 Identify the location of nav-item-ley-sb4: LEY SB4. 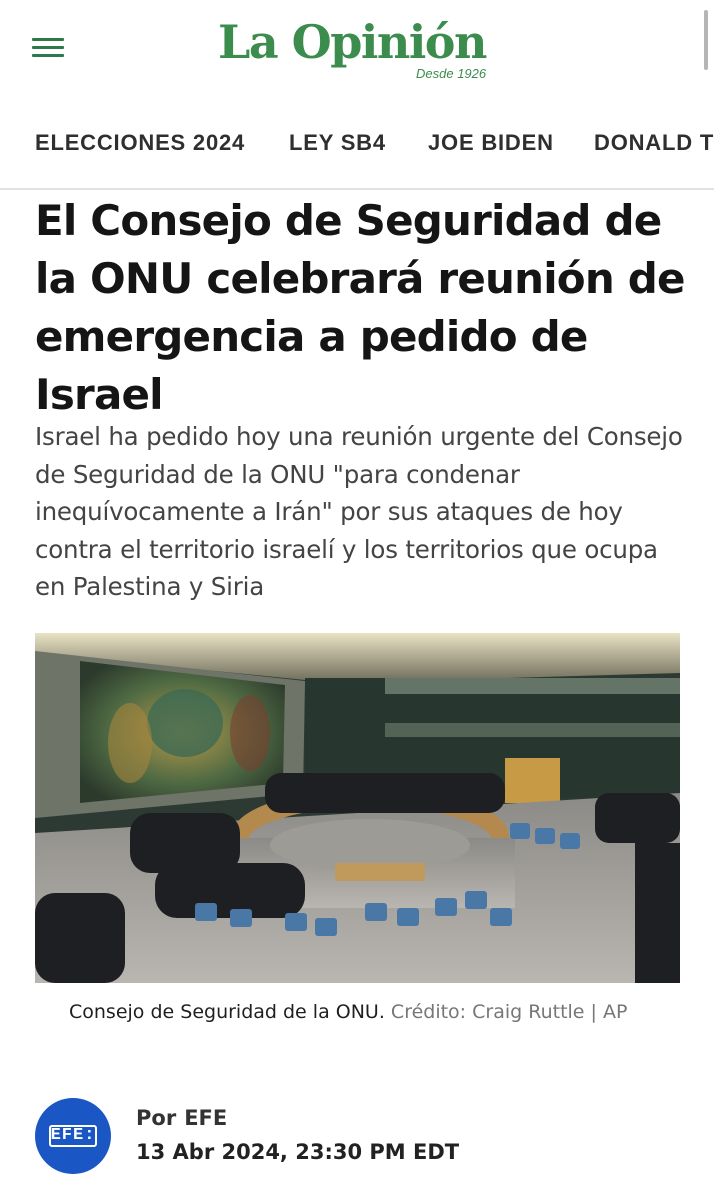
(337, 143).